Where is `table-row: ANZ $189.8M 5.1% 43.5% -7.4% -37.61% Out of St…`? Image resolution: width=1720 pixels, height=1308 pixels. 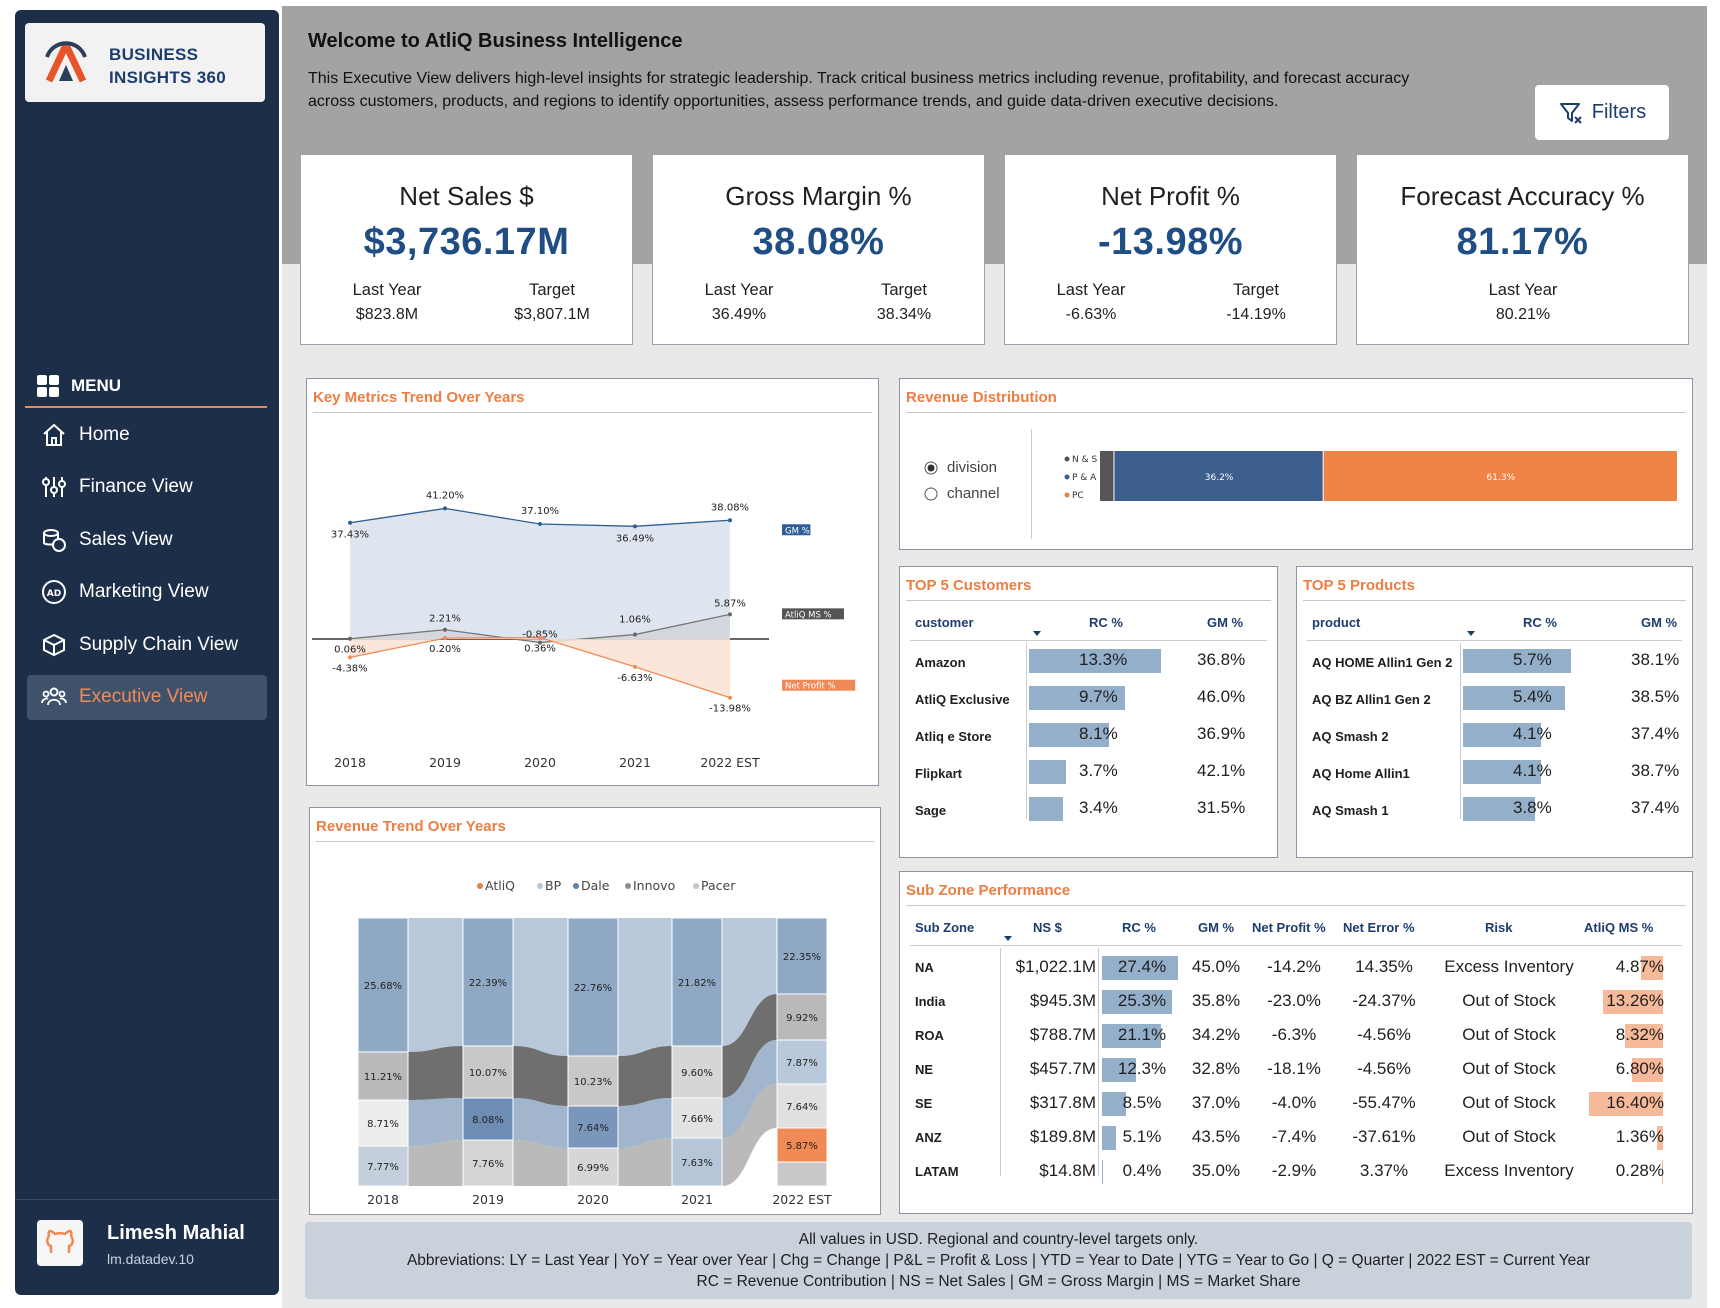
table-row: ANZ $189.8M 5.1% 43.5% -7.4% -37.61% Out of St… is located at coordinates (1296, 1143).